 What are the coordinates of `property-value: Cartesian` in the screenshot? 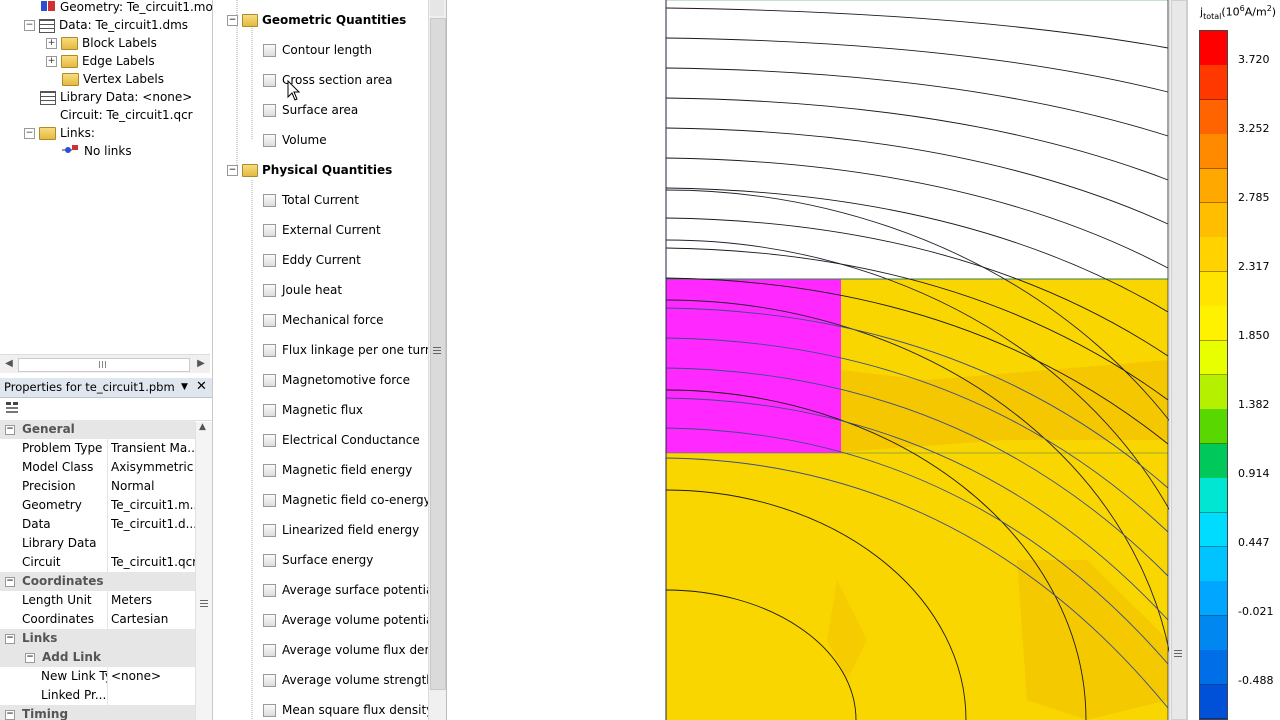 It's located at (153, 619).